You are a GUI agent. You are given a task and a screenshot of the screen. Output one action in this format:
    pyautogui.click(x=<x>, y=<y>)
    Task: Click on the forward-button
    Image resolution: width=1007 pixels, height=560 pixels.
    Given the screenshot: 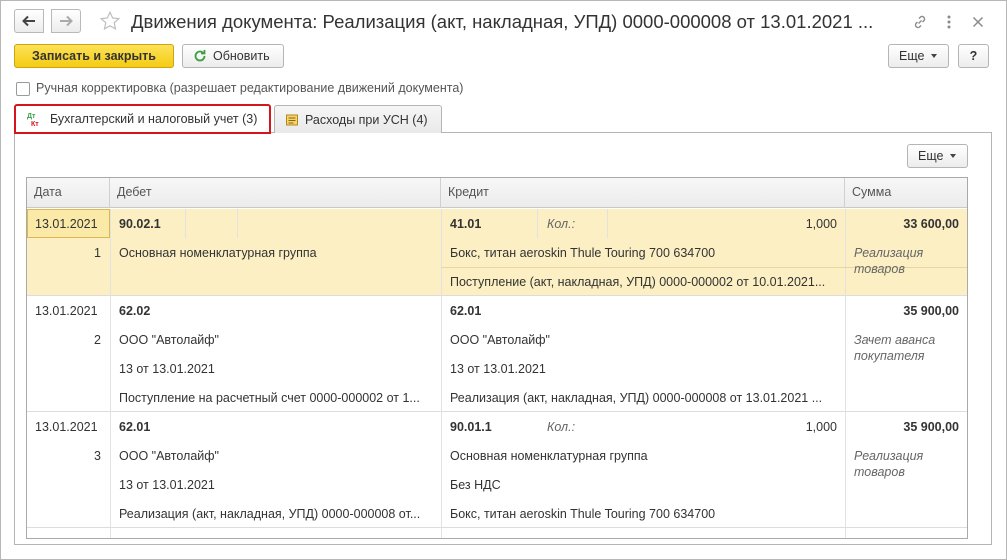 What is the action you would take?
    pyautogui.click(x=66, y=21)
    